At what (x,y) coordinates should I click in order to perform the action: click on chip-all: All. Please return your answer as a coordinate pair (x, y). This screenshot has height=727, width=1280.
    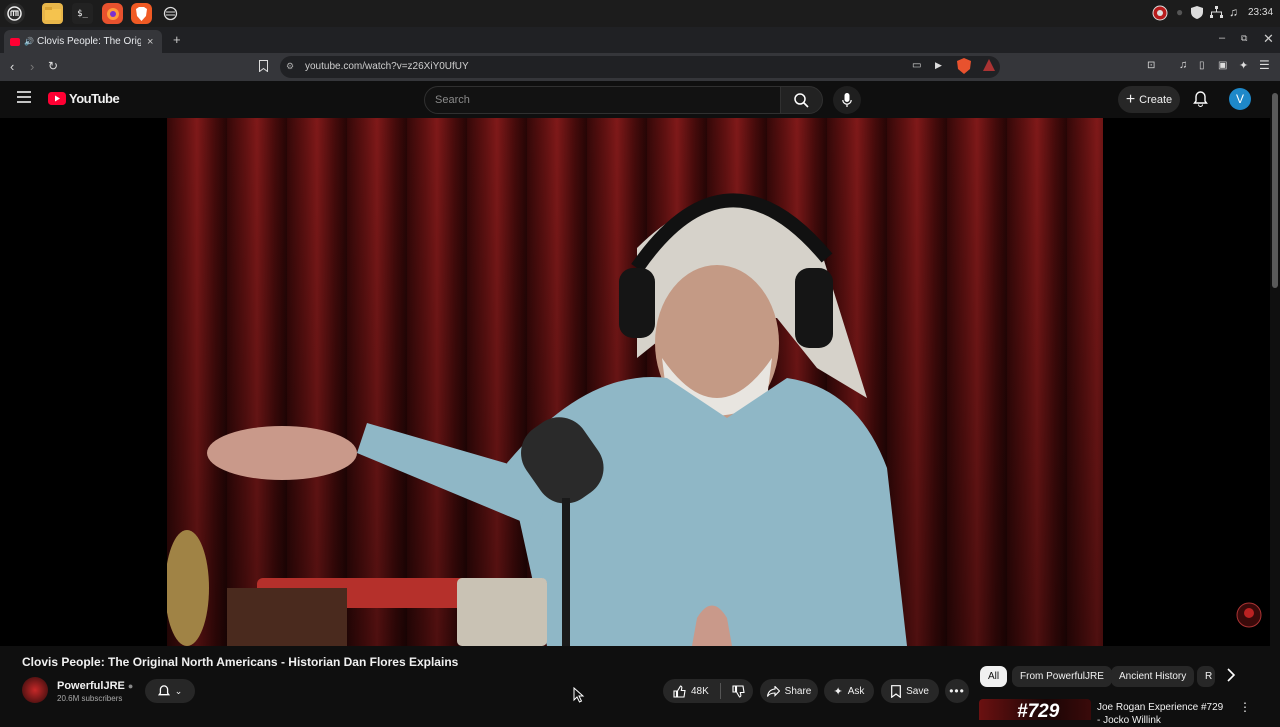
    Looking at the image, I should click on (994, 676).